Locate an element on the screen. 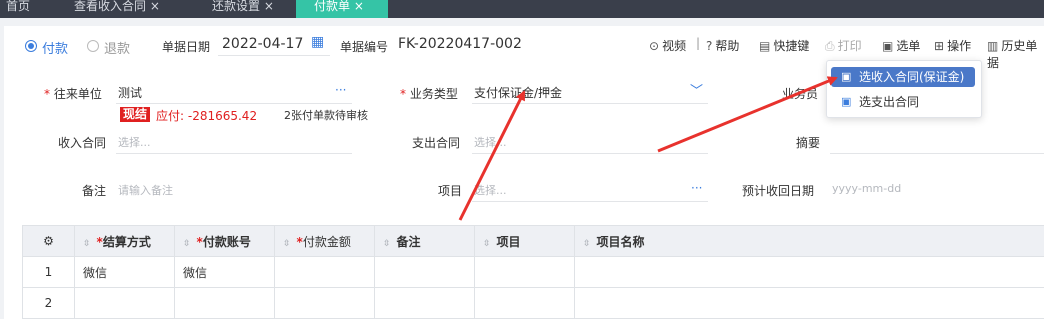 The image size is (1044, 319). radio-pay-label: 付款 is located at coordinates (55, 47).